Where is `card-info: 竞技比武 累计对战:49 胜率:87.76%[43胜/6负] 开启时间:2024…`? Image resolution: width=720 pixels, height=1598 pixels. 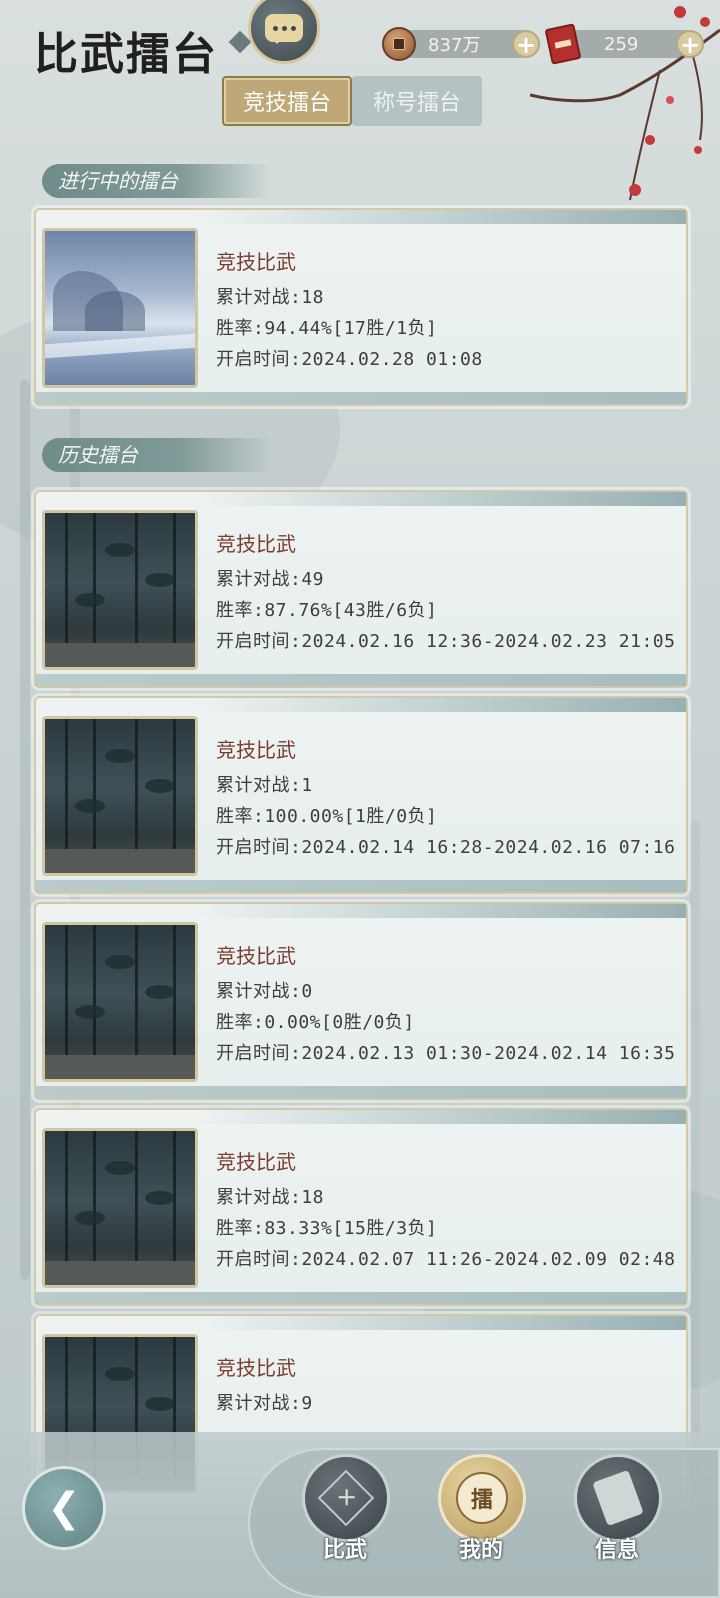
card-info: 竞技比武 累计对战:49 胜率:87.76%[43胜/6负] 开启时间:2024… is located at coordinates (445, 592).